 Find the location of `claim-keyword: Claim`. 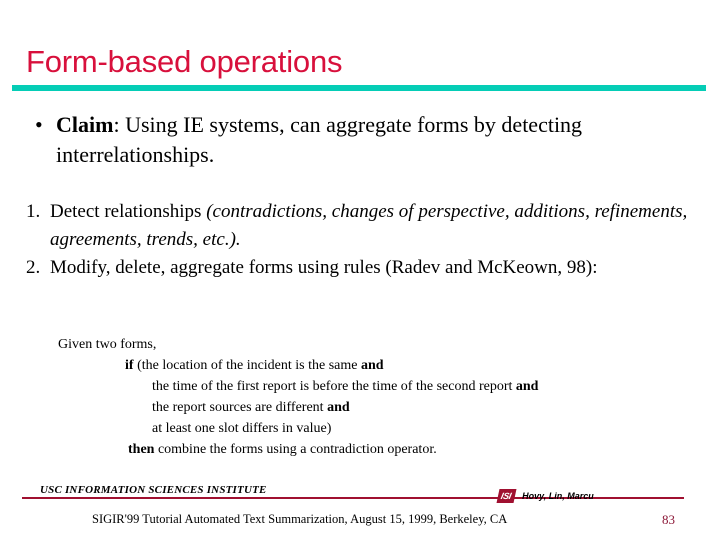

claim-keyword: Claim is located at coordinates (85, 124).